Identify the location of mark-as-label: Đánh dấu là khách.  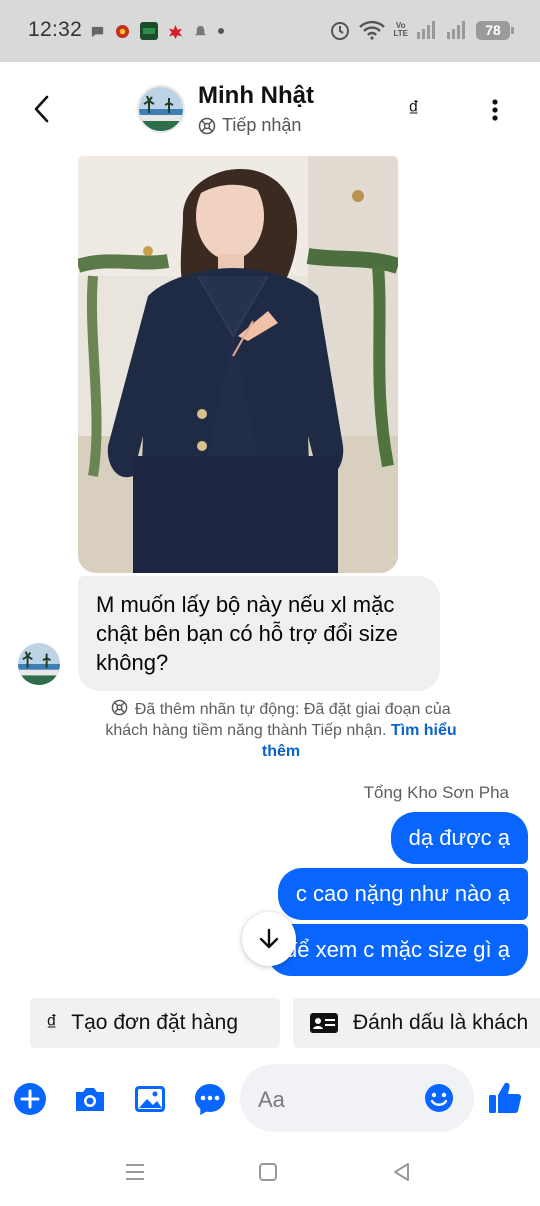
(441, 1022).